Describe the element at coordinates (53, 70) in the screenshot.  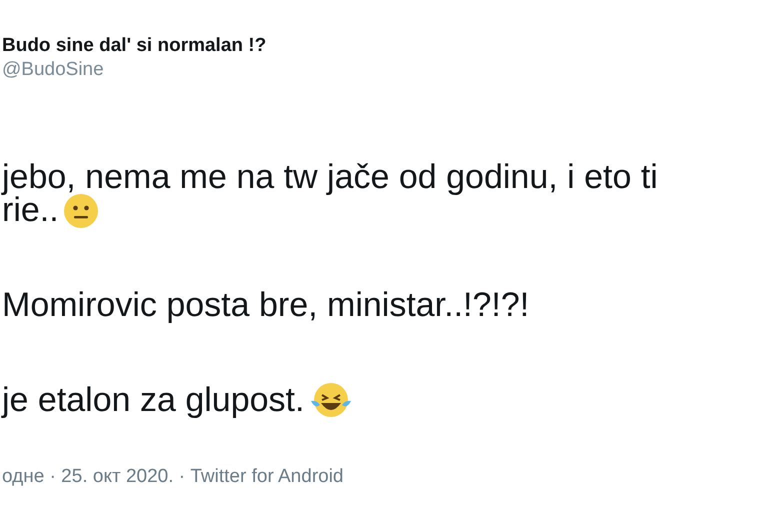
I see `author-handle: @BudoSine` at that location.